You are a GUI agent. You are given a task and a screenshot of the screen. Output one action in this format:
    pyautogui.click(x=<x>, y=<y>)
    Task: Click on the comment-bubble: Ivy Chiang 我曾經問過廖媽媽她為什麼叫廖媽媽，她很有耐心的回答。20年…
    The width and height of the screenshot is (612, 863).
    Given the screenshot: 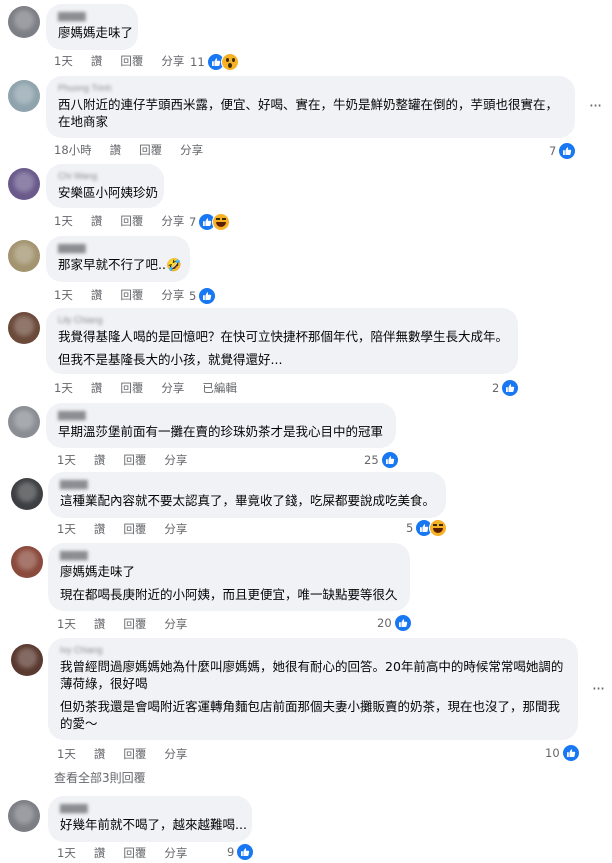 What is the action you would take?
    pyautogui.click(x=313, y=689)
    